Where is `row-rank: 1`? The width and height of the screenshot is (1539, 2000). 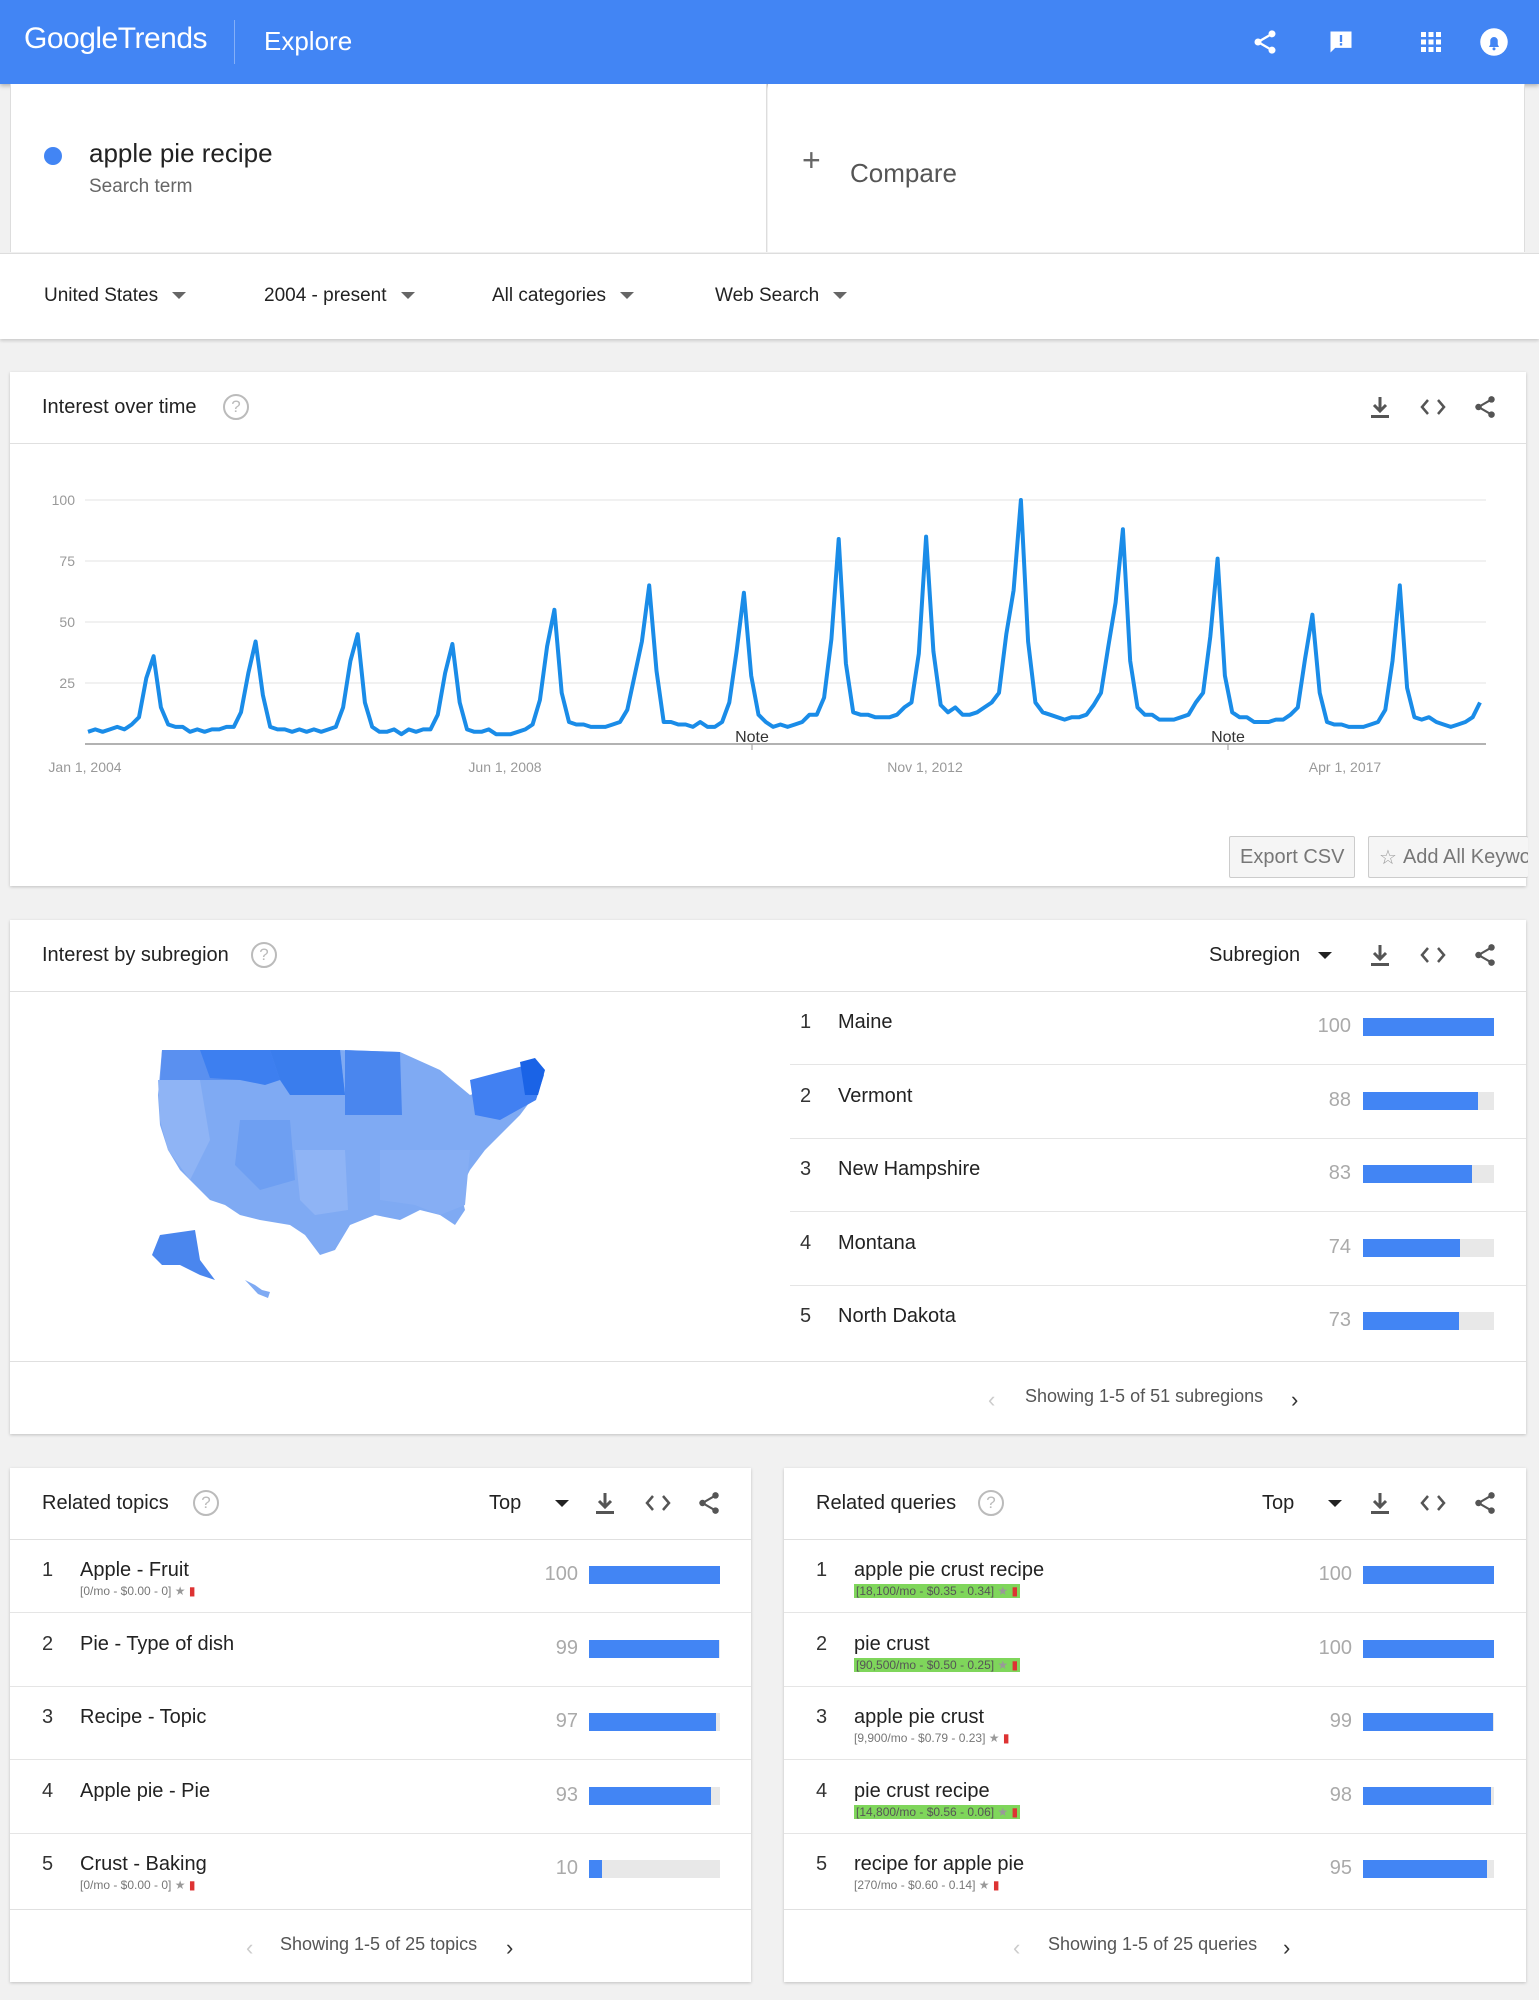 row-rank: 1 is located at coordinates (48, 1570).